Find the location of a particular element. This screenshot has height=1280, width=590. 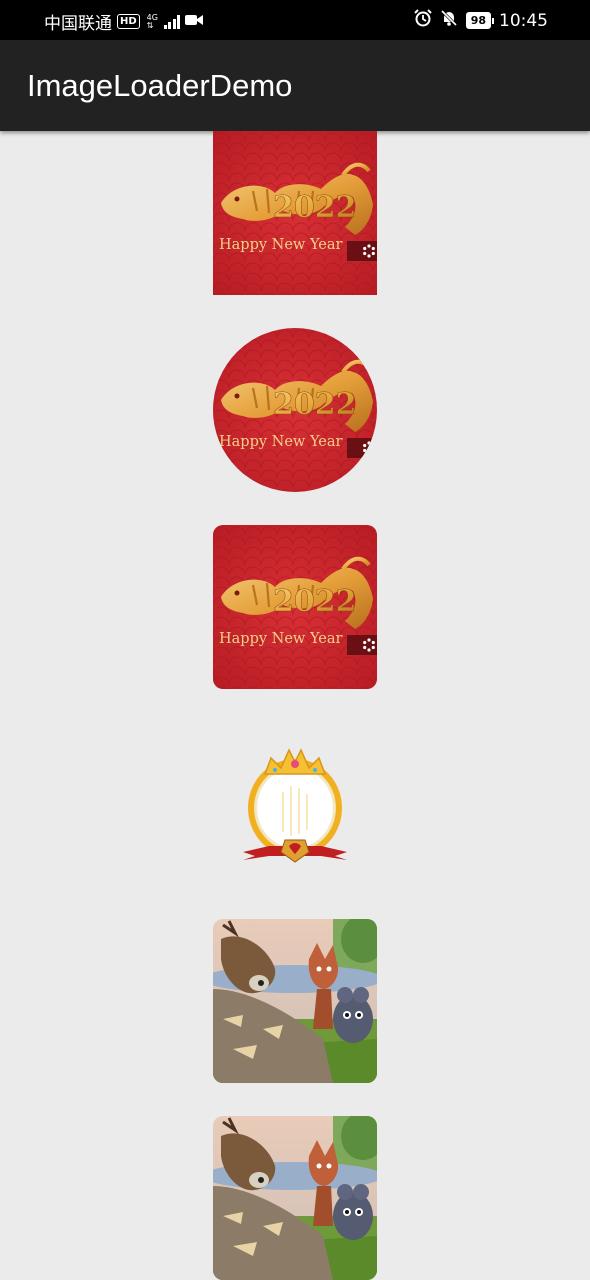

network-type: 4G ⇅ is located at coordinates (152, 21).